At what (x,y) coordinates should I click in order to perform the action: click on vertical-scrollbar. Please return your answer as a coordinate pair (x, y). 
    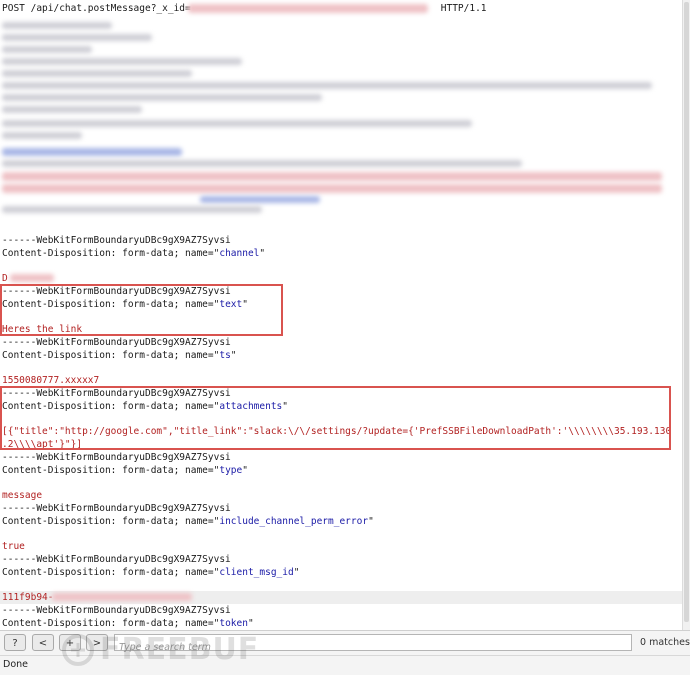
    Looking at the image, I should click on (686, 315).